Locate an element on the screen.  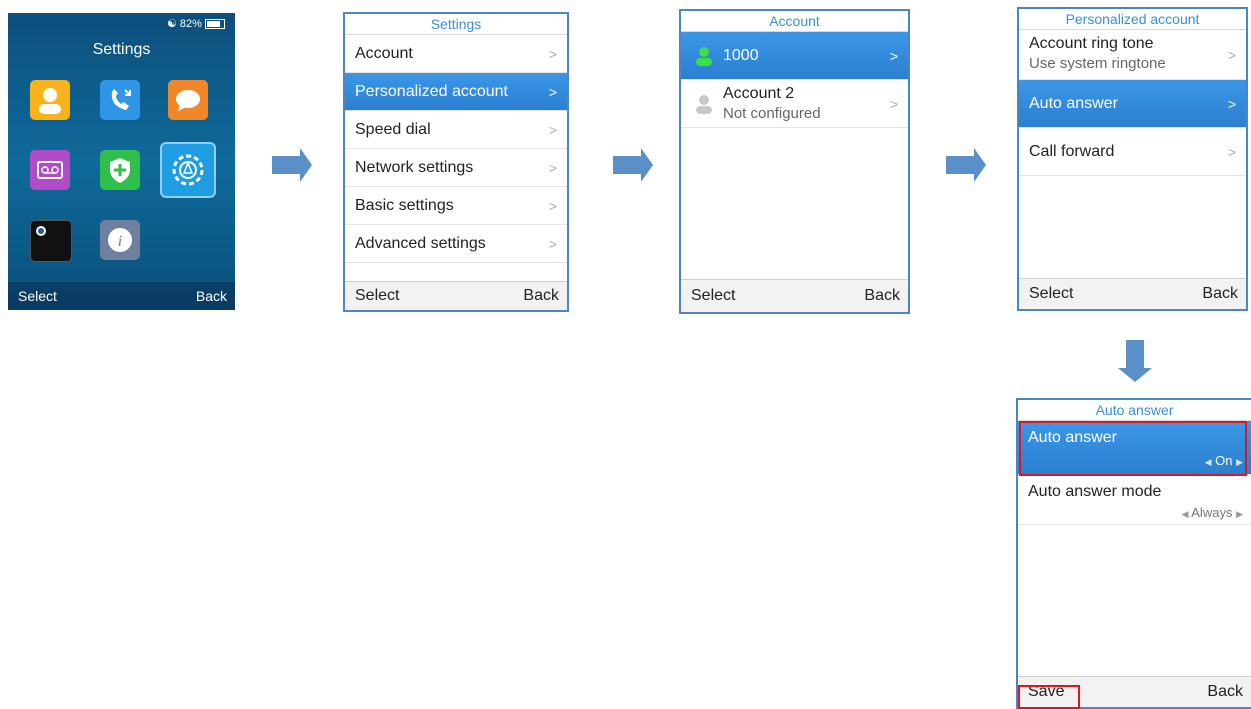
chevron-right-icon: ▶ is located at coordinates (1239, 514).